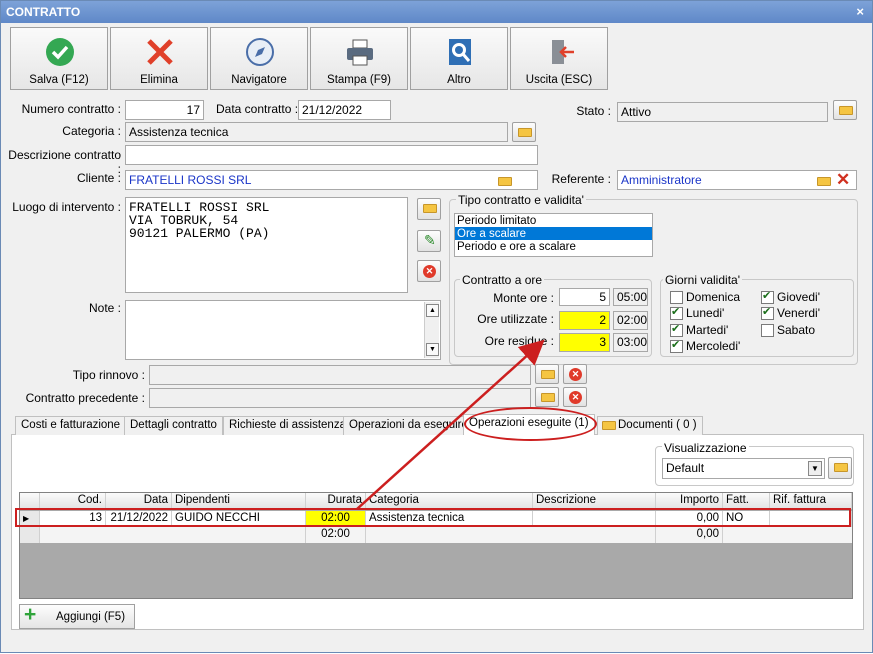 This screenshot has height=654, width=873. I want to click on luogo-delete-button: ✕, so click(429, 271).